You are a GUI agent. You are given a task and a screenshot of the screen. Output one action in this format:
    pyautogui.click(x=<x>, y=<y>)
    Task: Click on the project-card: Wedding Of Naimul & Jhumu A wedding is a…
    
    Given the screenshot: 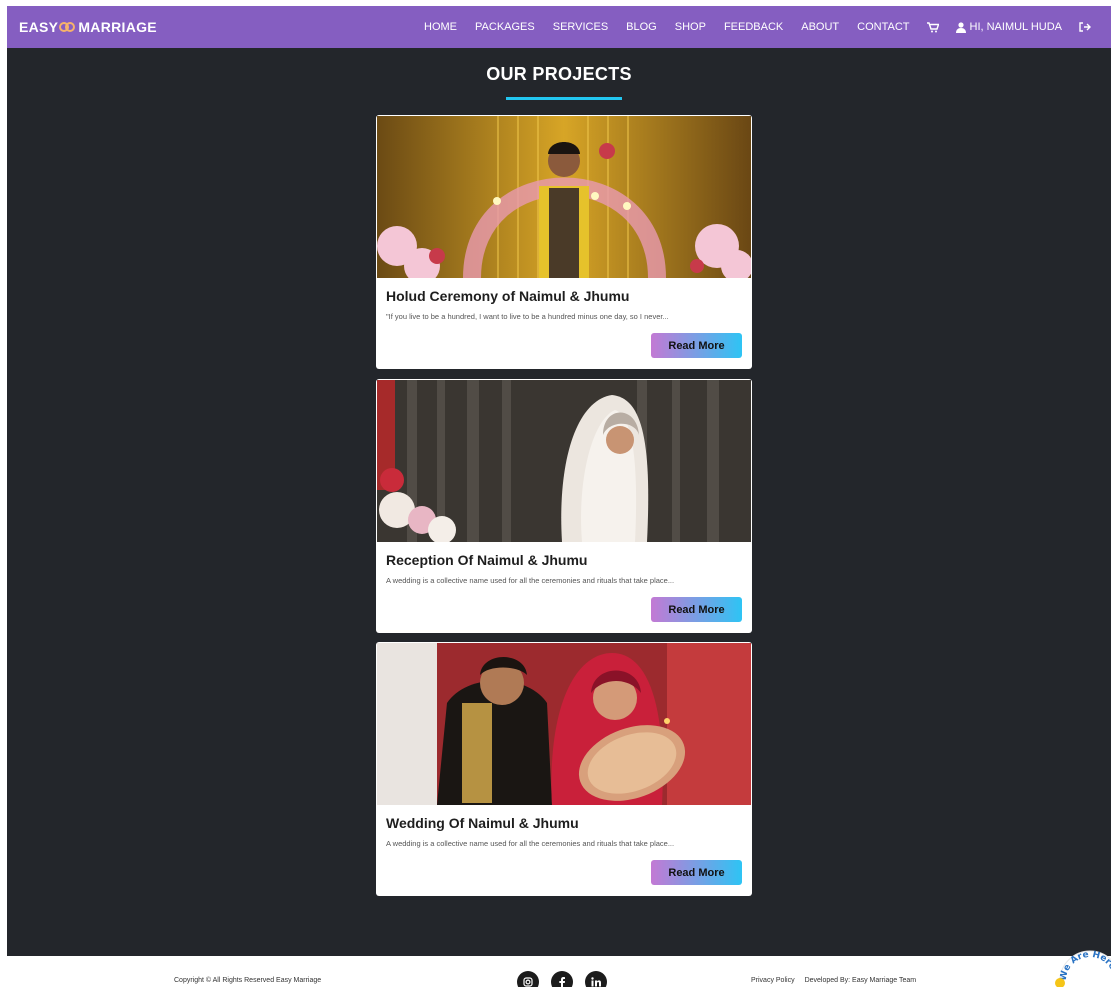 What is the action you would take?
    pyautogui.click(x=564, y=769)
    